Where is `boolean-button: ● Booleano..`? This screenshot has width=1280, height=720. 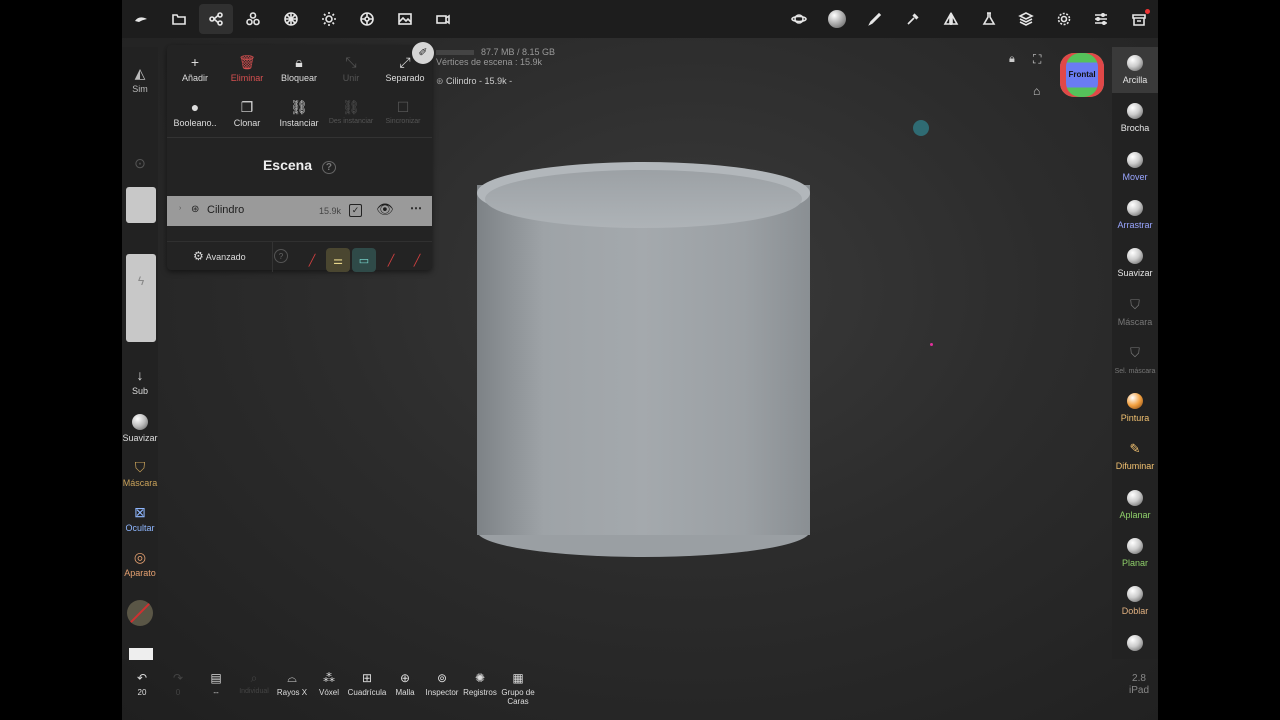 boolean-button: ● Booleano.. is located at coordinates (195, 113).